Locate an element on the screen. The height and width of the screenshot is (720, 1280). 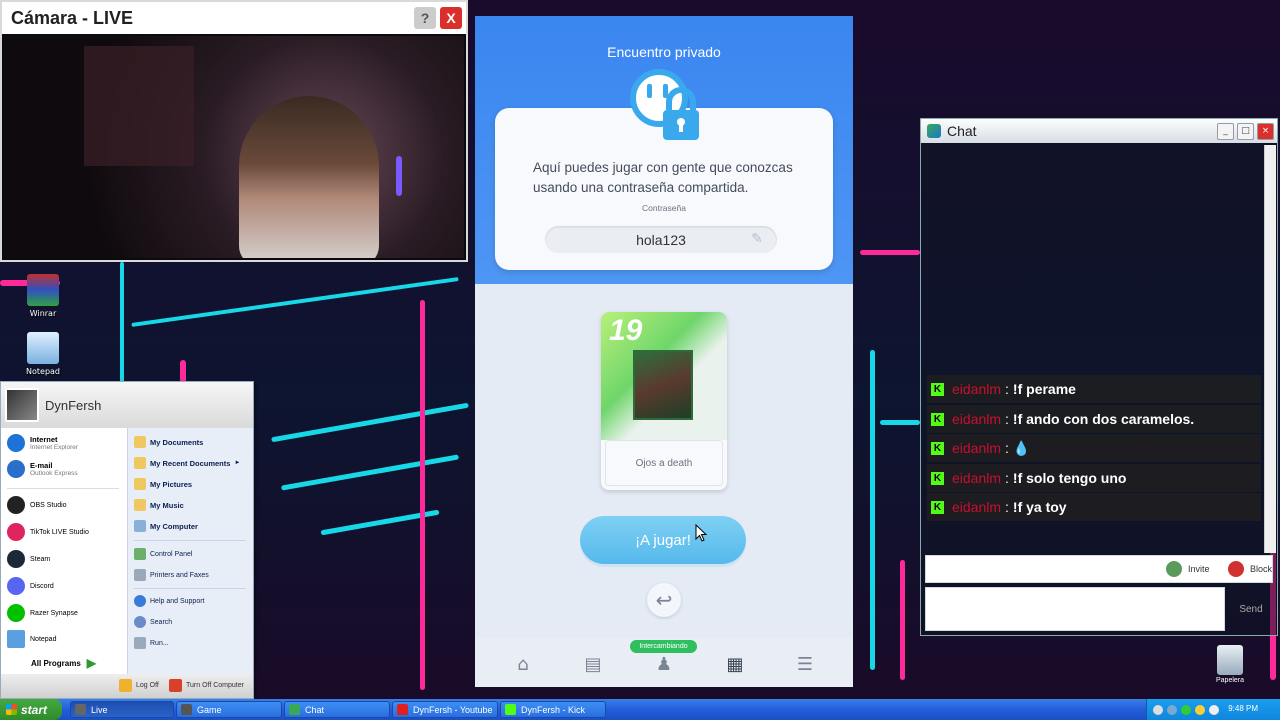
arrow-right-icon: ▶ is located at coordinates (91, 663).